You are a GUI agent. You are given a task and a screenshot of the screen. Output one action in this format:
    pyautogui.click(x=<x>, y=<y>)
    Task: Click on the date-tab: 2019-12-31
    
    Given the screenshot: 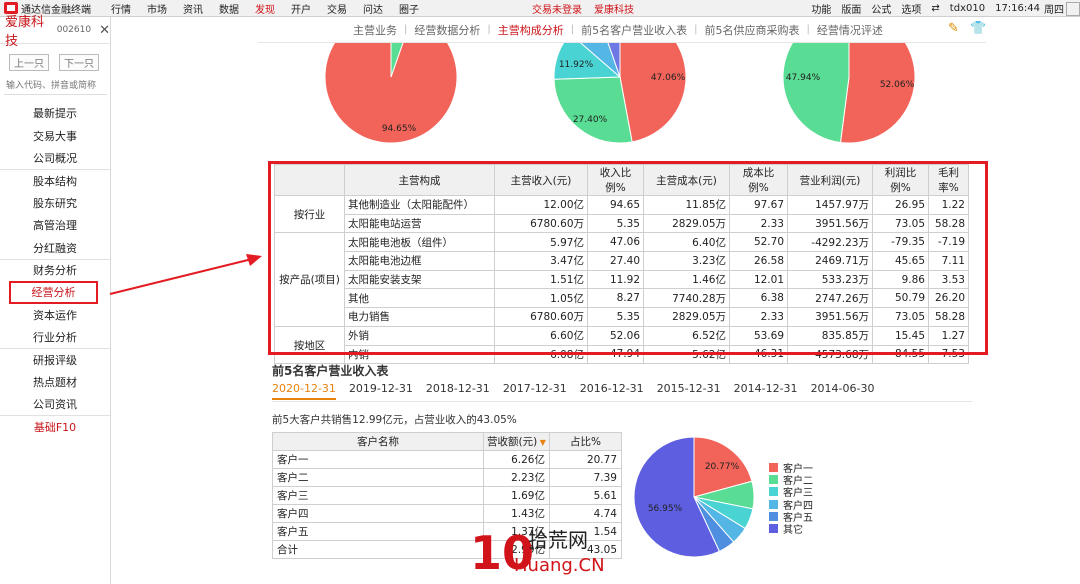 What is the action you would take?
    pyautogui.click(x=381, y=391)
    